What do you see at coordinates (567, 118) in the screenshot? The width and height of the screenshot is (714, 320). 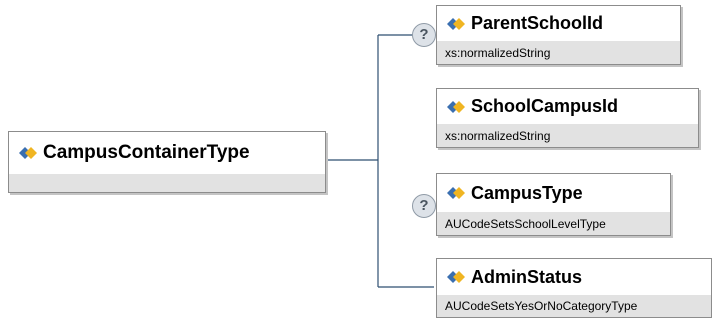 I see `child-node-school-campus-id: SchoolCampusId xs:normalizedString` at bounding box center [567, 118].